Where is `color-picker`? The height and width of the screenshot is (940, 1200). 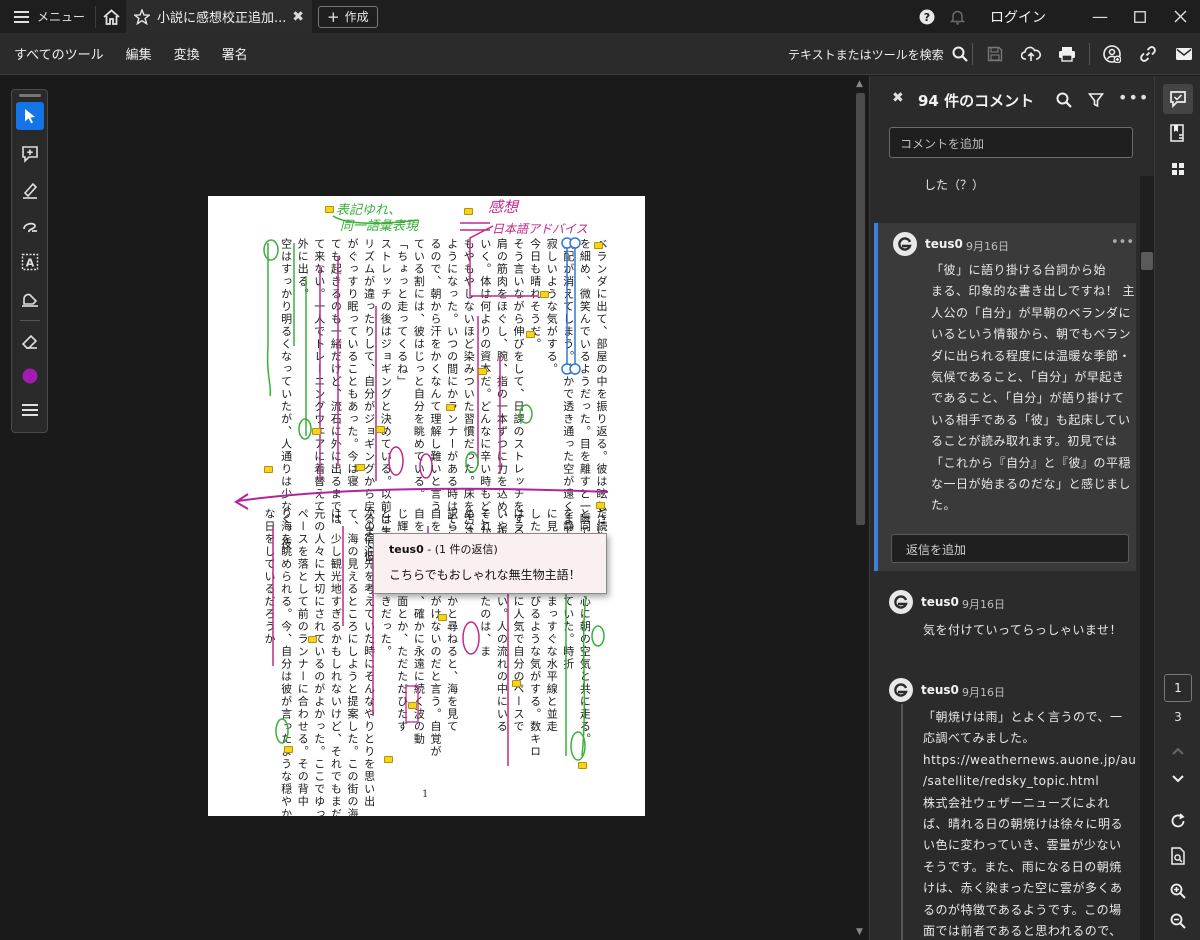 color-picker is located at coordinates (30, 376).